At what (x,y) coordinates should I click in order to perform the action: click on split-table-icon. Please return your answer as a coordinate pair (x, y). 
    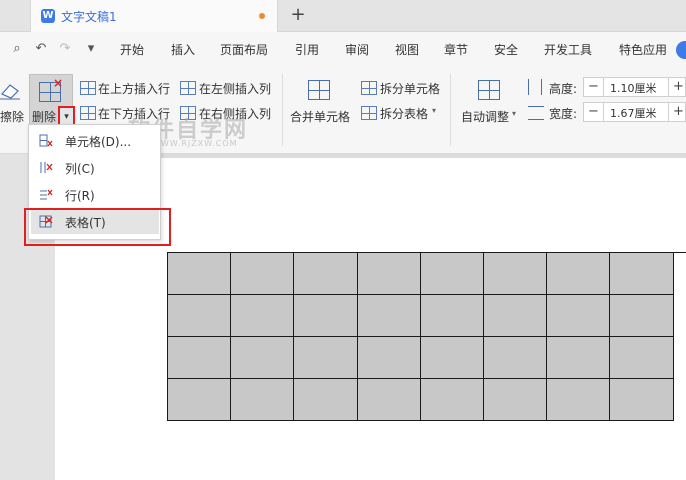
    Looking at the image, I should click on (369, 113).